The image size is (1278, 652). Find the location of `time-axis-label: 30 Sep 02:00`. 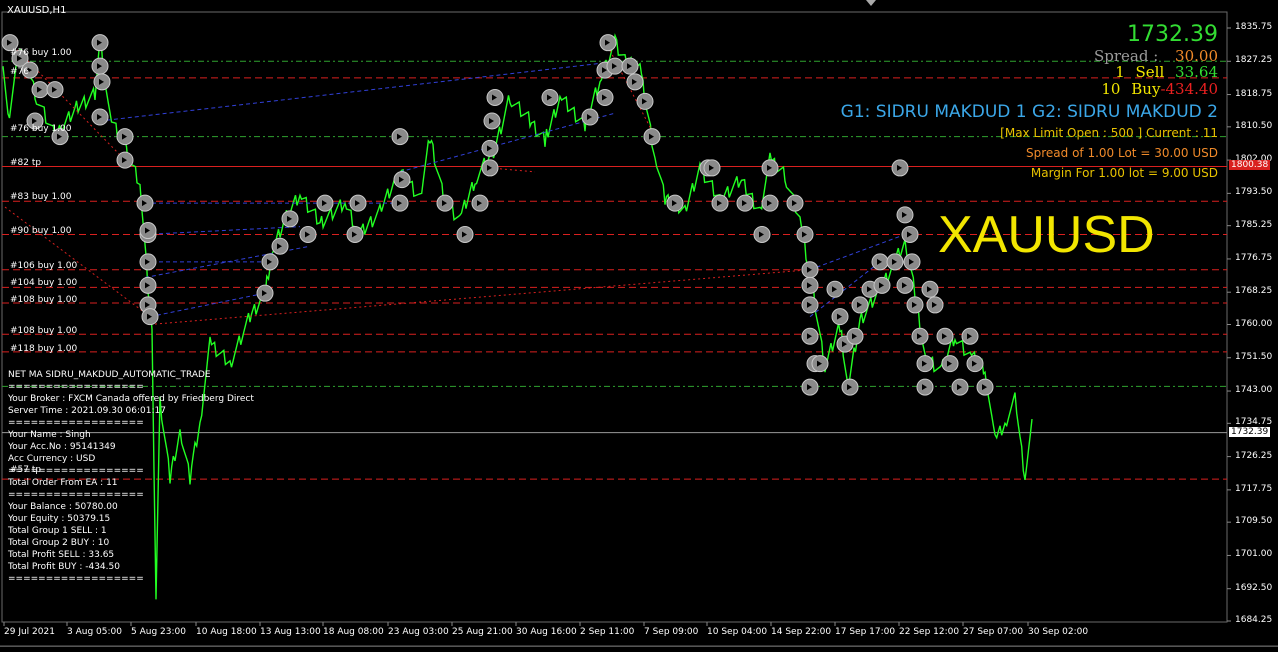

time-axis-label: 30 Sep 02:00 is located at coordinates (1058, 632).